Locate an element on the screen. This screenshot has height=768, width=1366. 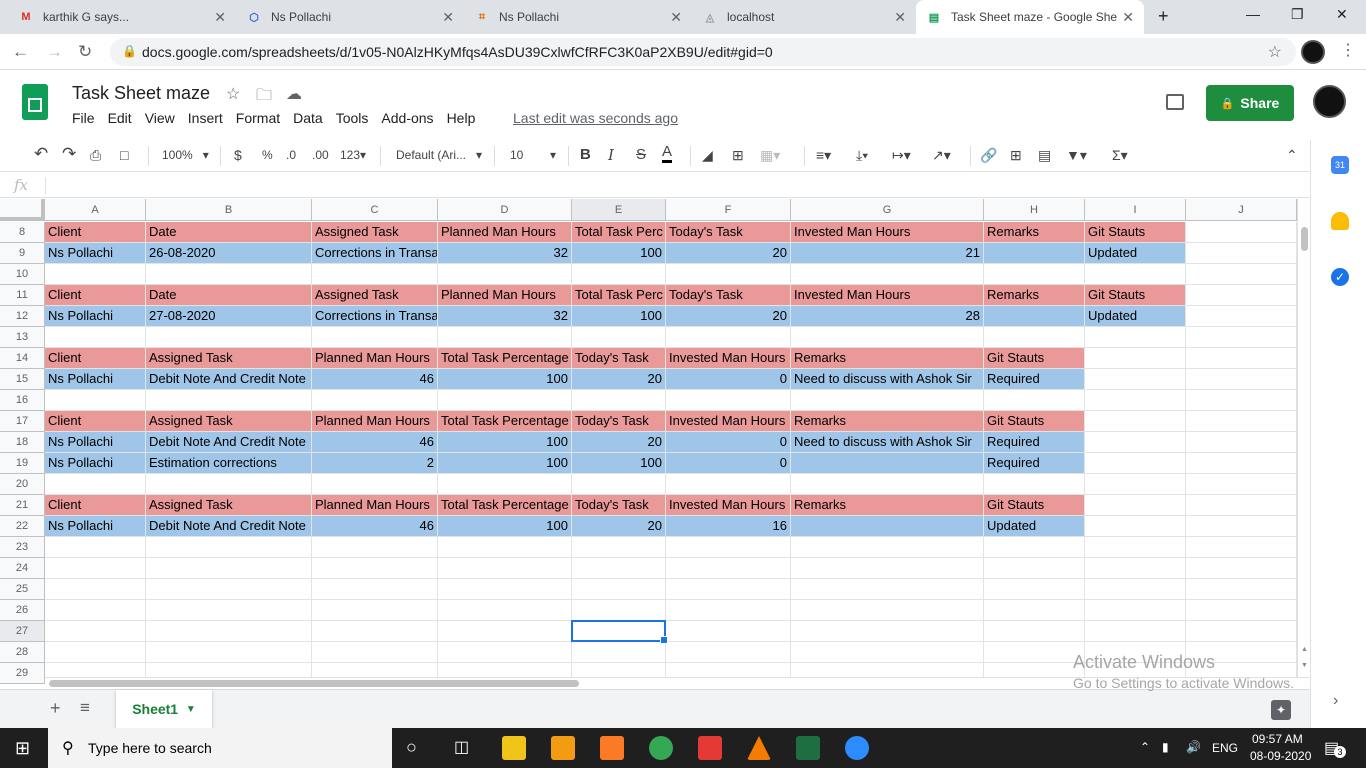
cell-j11 is located at coordinates (1241, 295).